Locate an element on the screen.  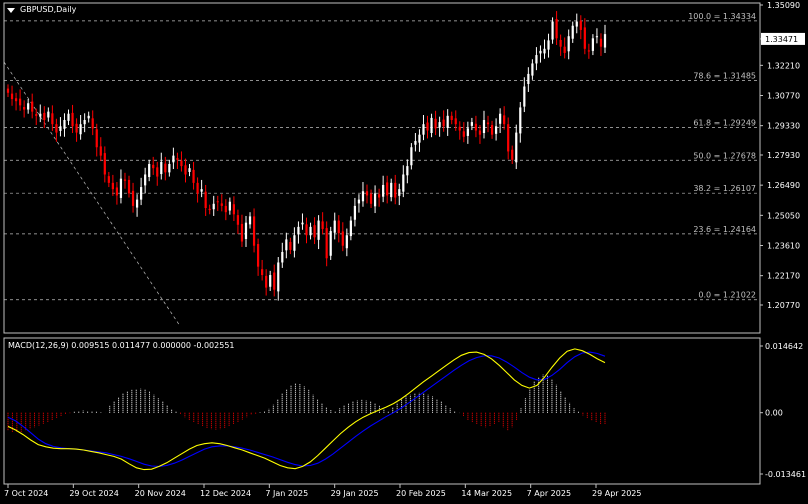
price-tick-label: 1.20770 is located at coordinates (783, 305).